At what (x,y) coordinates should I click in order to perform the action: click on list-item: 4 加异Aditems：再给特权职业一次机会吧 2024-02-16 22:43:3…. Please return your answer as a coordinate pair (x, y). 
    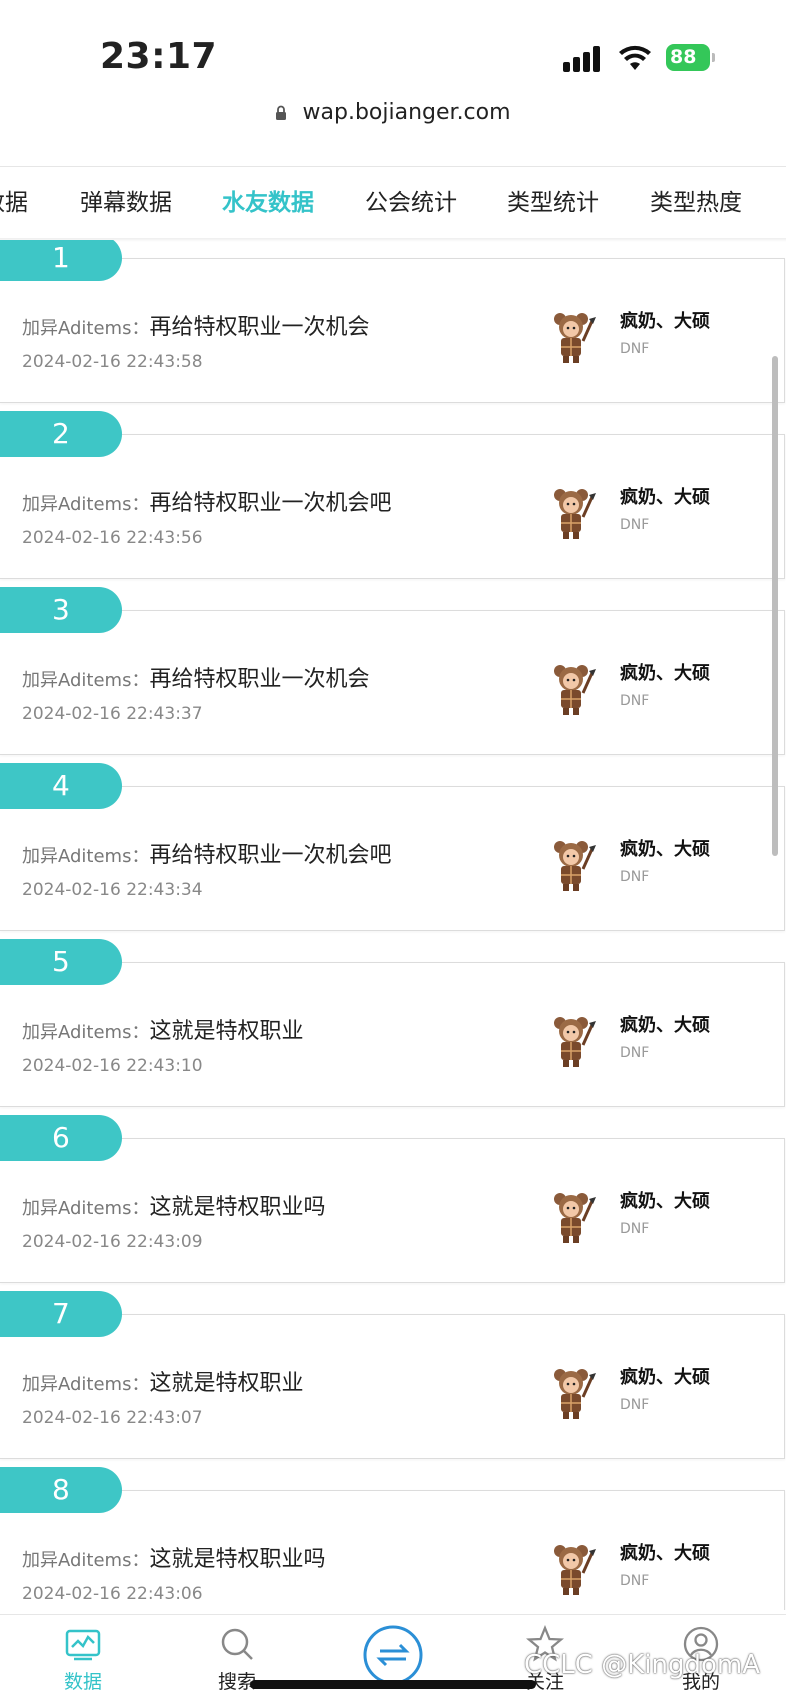
    Looking at the image, I should click on (392, 847).